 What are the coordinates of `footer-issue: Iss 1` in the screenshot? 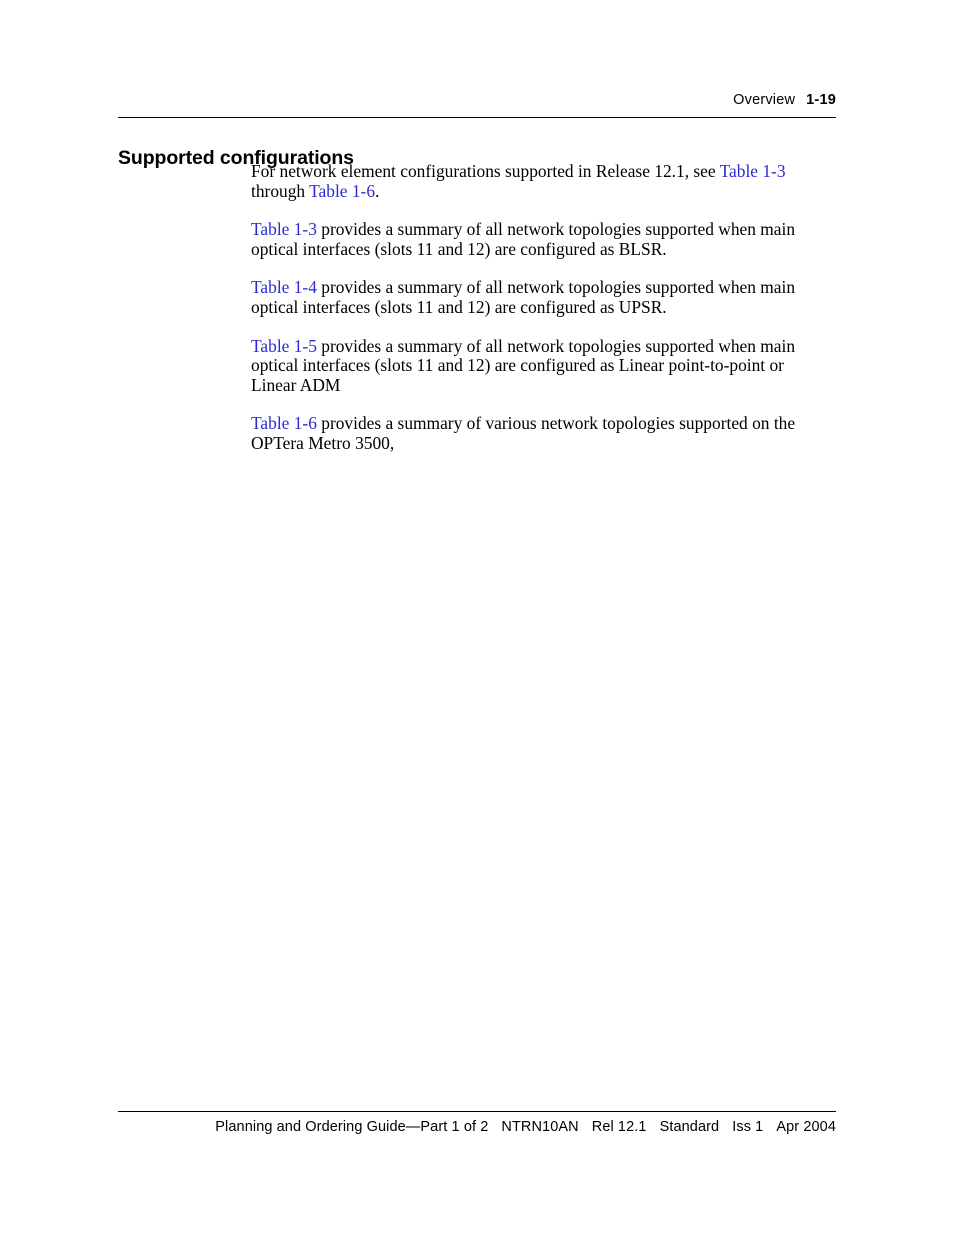 It's located at (748, 1127).